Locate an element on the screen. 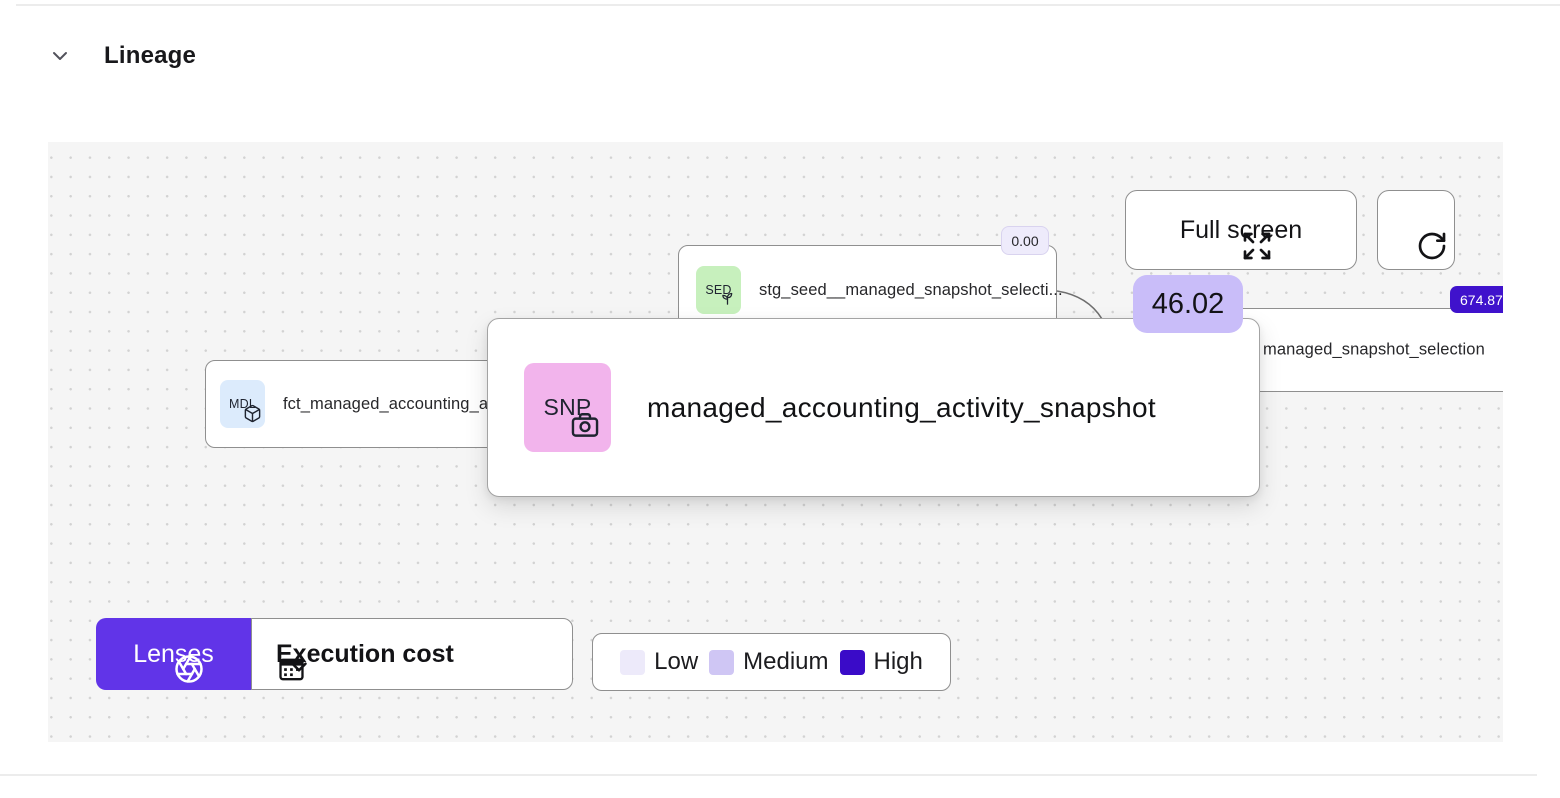 This screenshot has height=798, width=1560. node-card-managed-accounting-activity-snapshot: SNP managed_accounting_activity_snapshot is located at coordinates (873, 407).